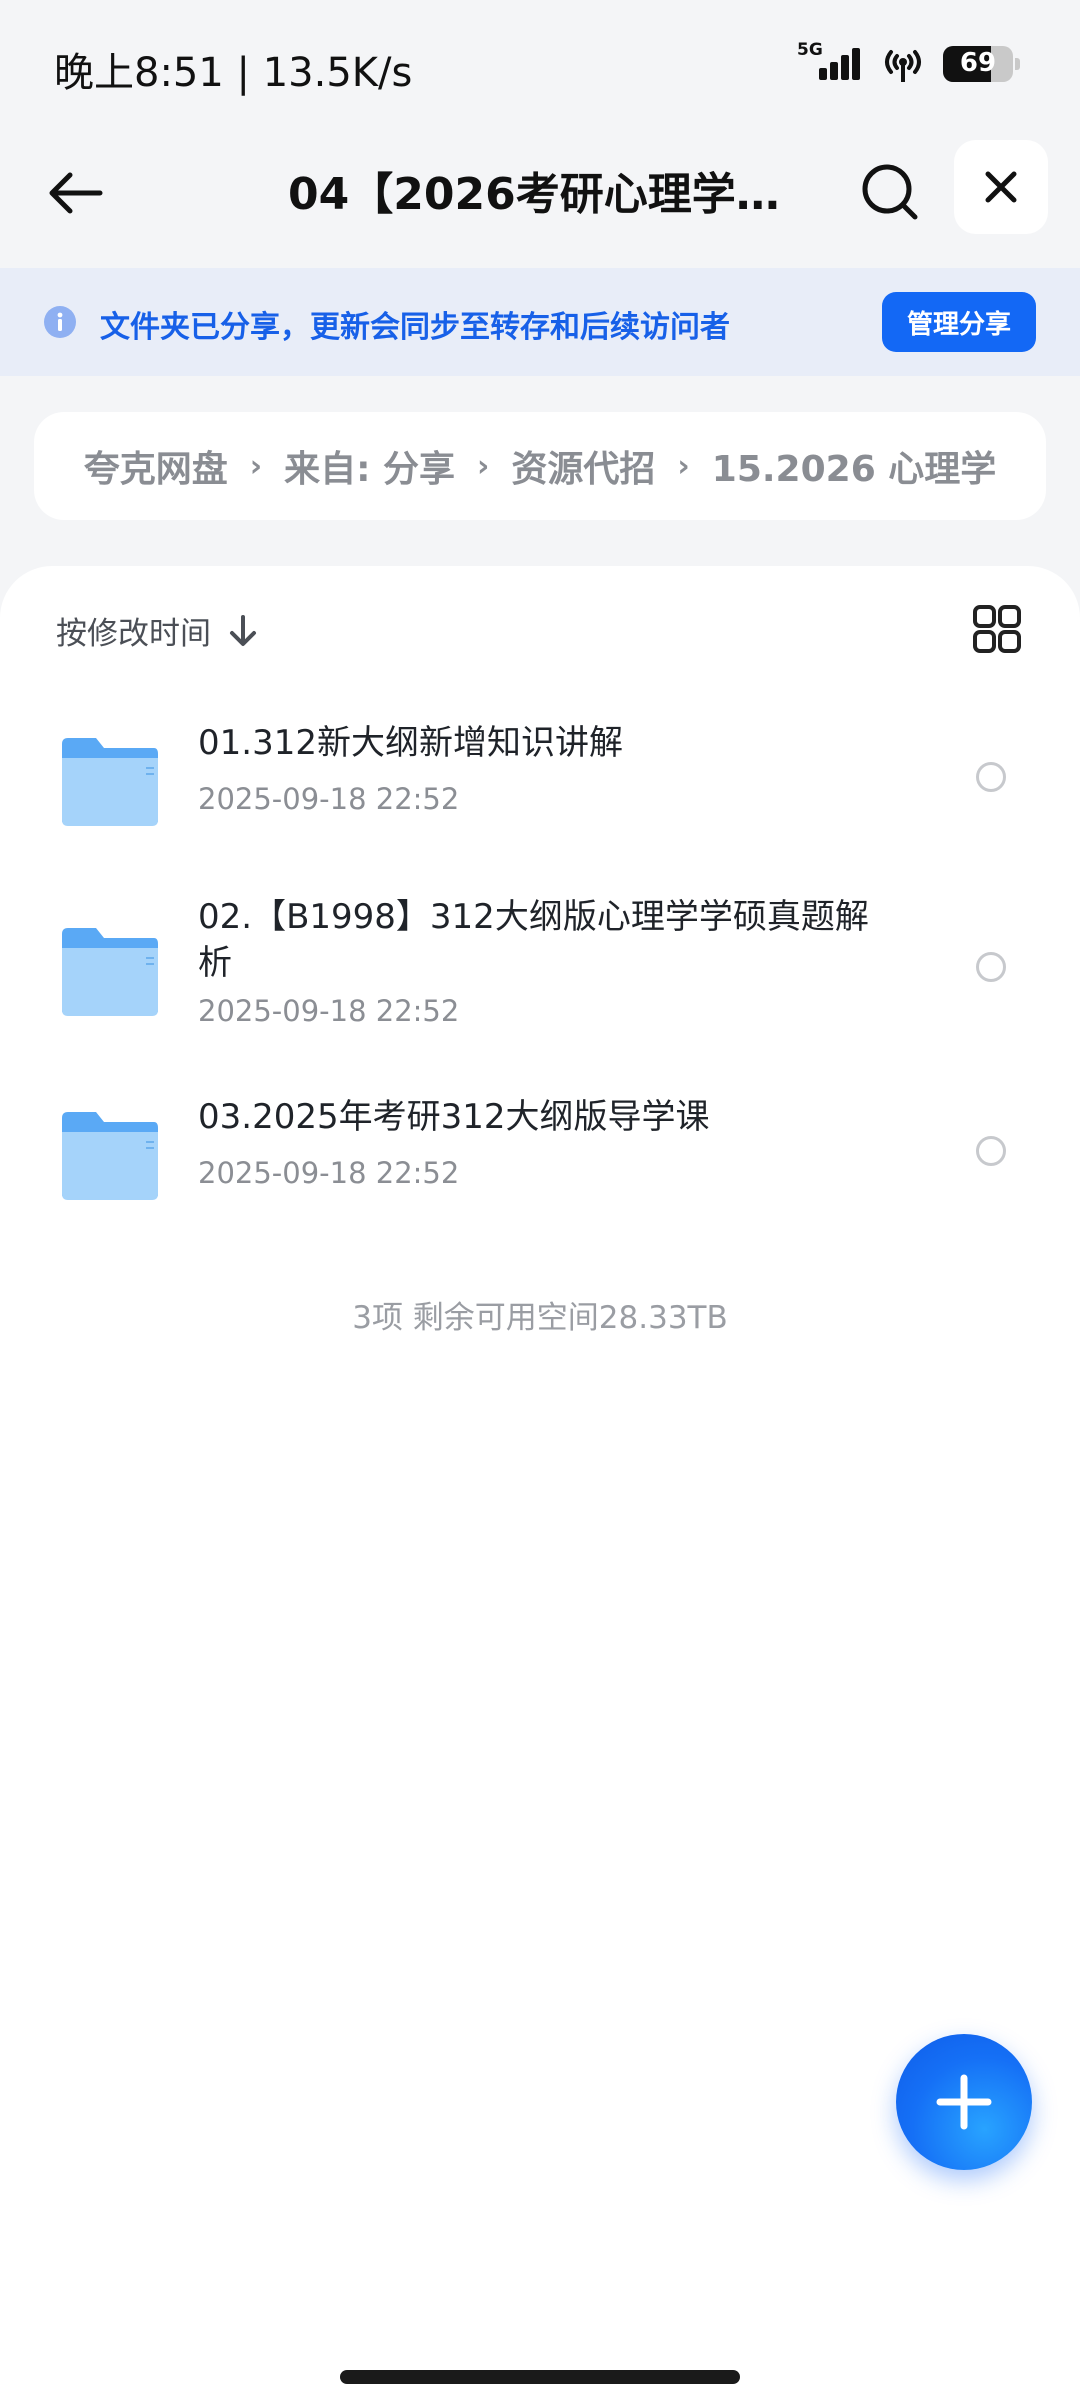 This screenshot has height=2400, width=1080. What do you see at coordinates (243, 630) in the screenshot?
I see `arrow-down-icon` at bounding box center [243, 630].